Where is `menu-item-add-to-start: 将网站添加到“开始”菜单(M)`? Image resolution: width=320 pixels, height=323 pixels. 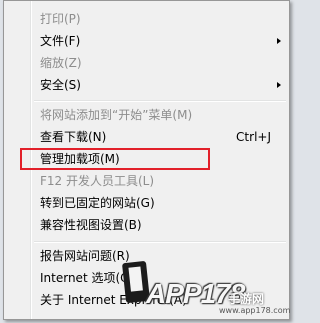 menu-item-add-to-start: 将网站添加到“开始”菜单(M) is located at coordinates (146, 115).